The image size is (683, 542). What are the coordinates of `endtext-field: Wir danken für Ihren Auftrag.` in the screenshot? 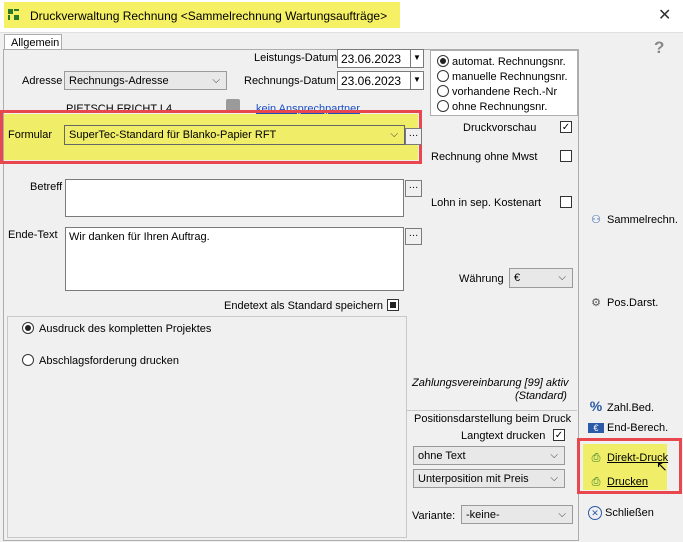 It's located at (234, 259).